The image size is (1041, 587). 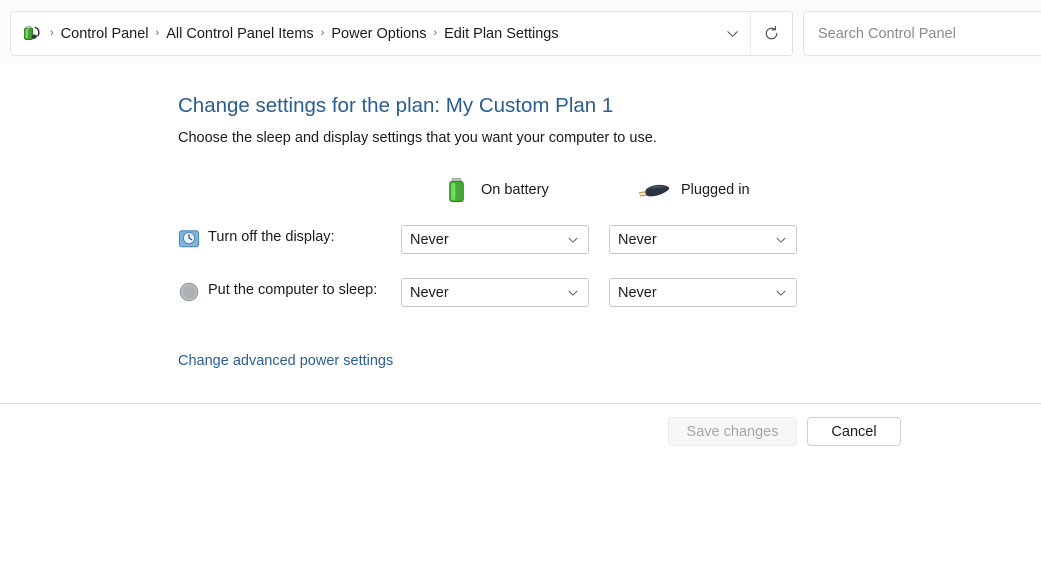 I want to click on cancel-button: Cancel, so click(x=854, y=431).